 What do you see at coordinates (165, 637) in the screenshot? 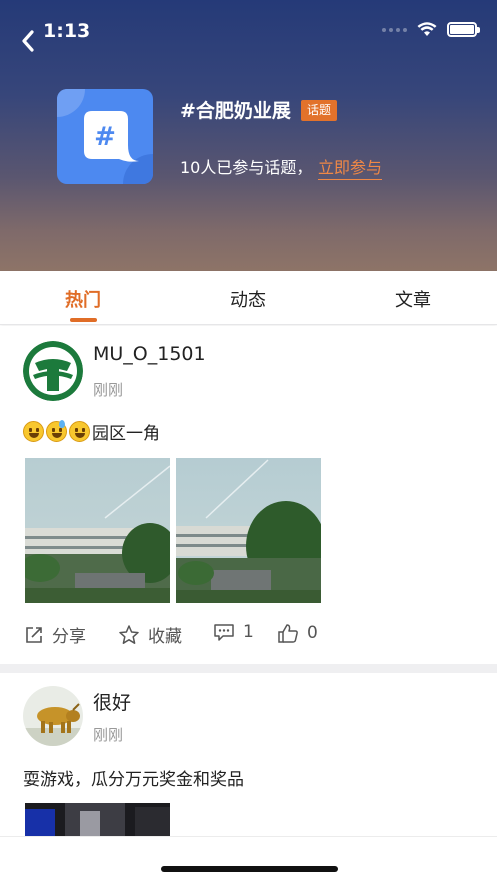
I see `favorite-label: 收藏` at bounding box center [165, 637].